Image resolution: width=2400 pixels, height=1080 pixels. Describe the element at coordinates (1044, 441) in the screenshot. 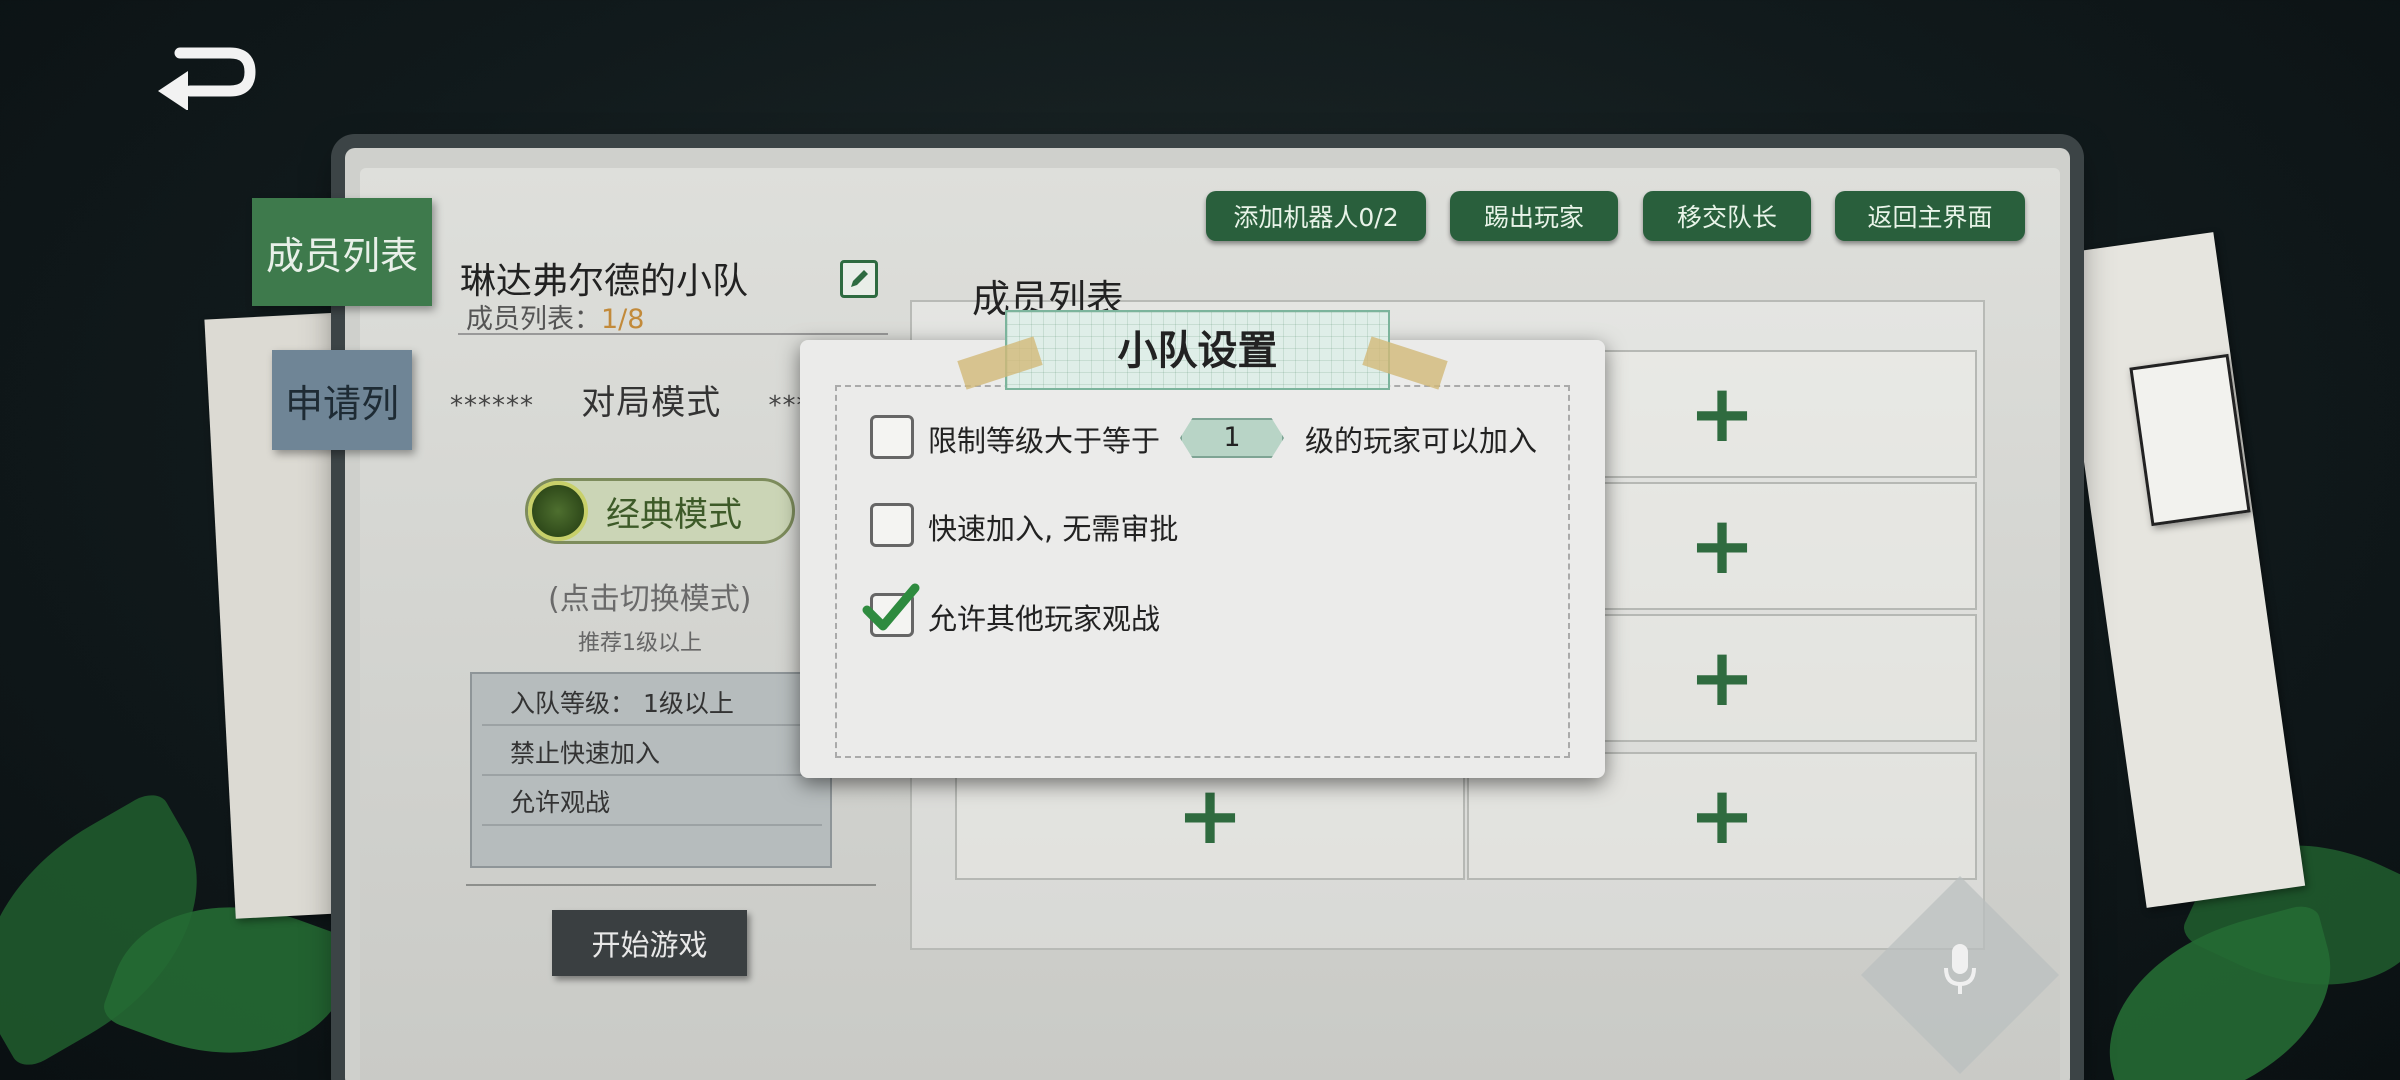

I see `level-limit-label: 限制等级大于等于` at that location.